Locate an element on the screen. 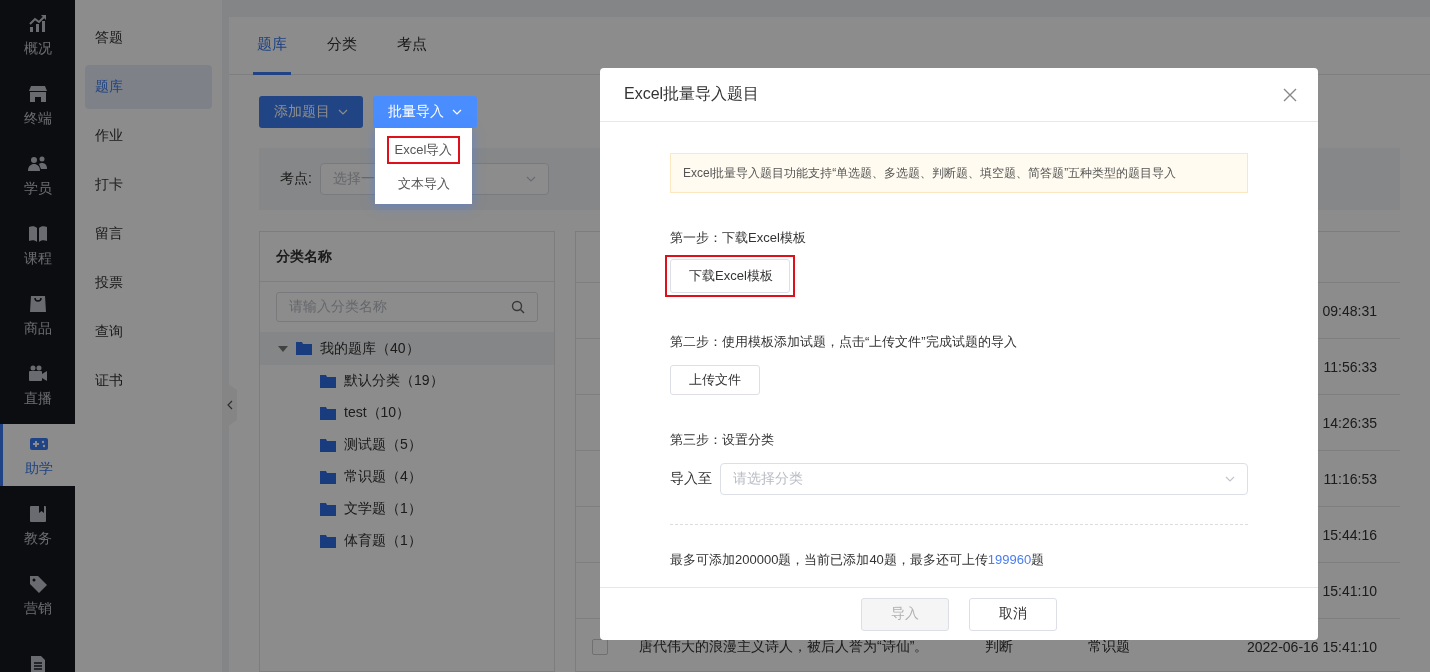 Image resolution: width=1430 pixels, height=672 pixels. notice-banner: Excel批量导入题目功能支持“单选题、多选题、判断题、填空题、简答题”五种类型的题目导入 is located at coordinates (959, 173).